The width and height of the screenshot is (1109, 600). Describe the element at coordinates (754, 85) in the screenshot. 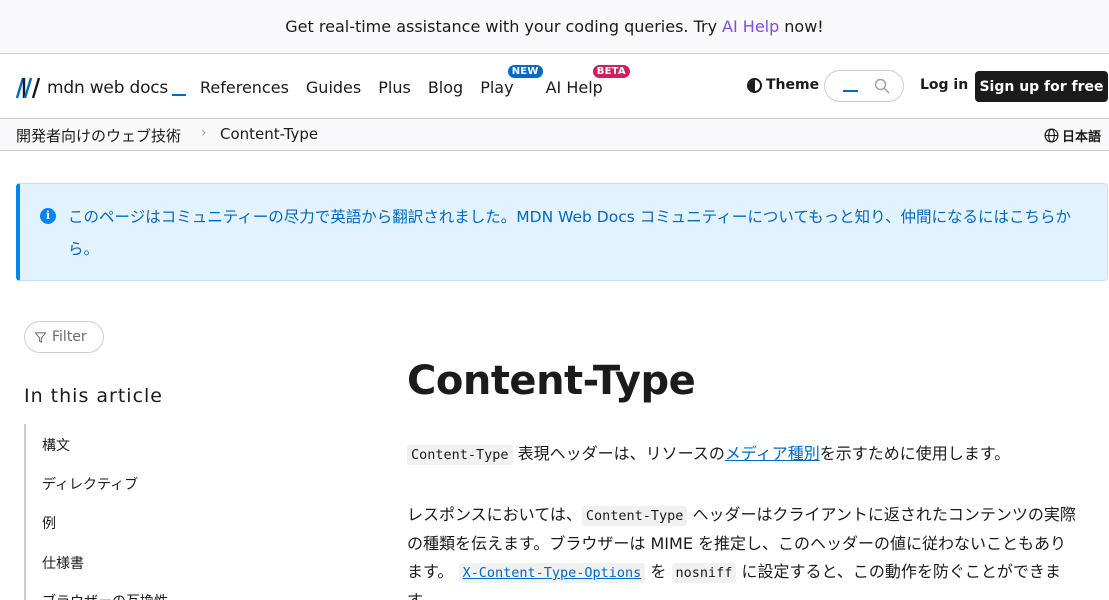

I see `theme-icon` at that location.